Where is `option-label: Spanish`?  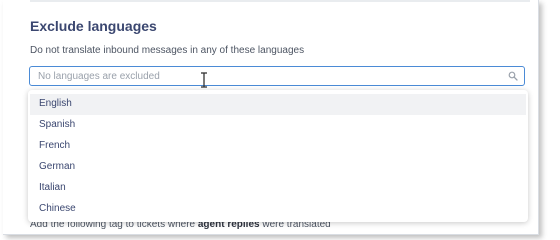 option-label: Spanish is located at coordinates (57, 124).